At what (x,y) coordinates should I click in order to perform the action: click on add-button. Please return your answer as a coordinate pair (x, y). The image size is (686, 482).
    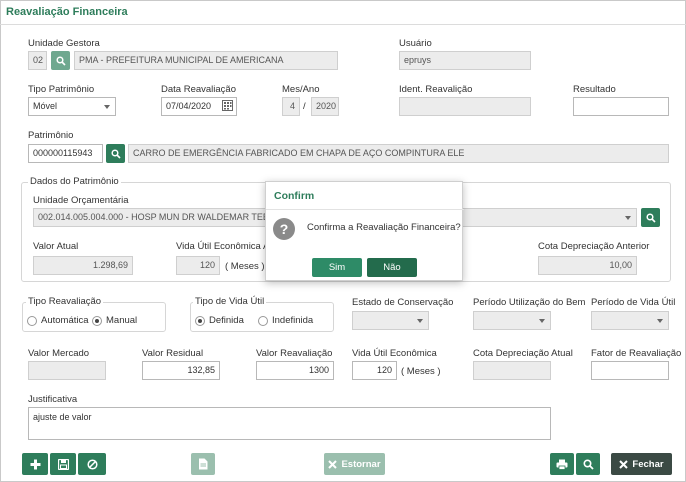
    Looking at the image, I should click on (35, 464).